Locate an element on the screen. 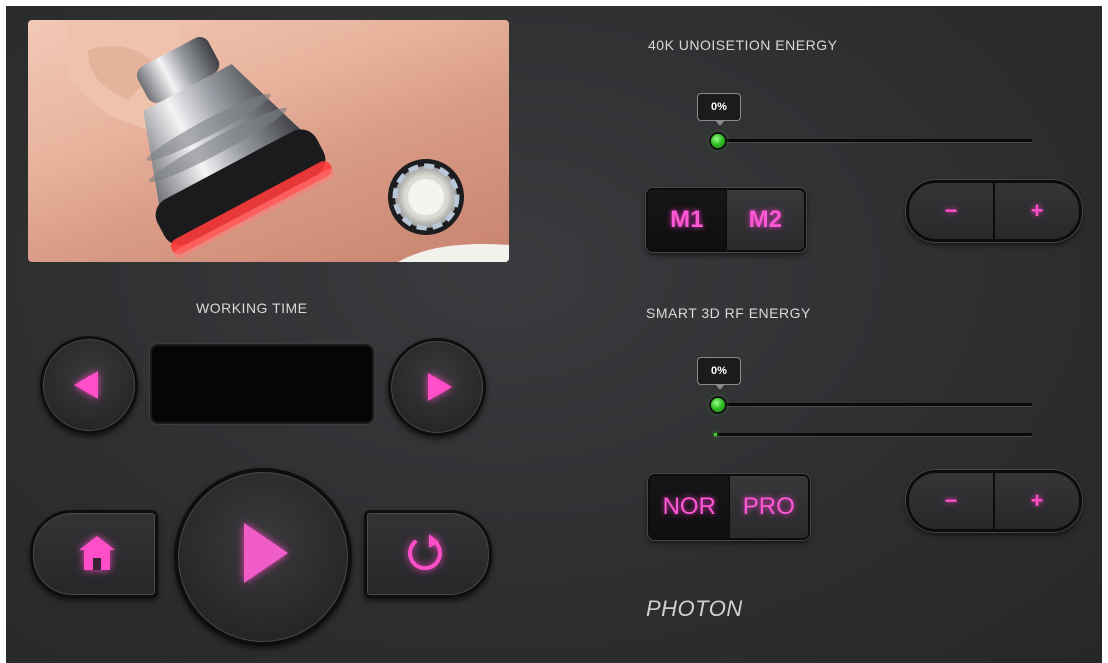 The image size is (1108, 663). working-time-display is located at coordinates (262, 384).